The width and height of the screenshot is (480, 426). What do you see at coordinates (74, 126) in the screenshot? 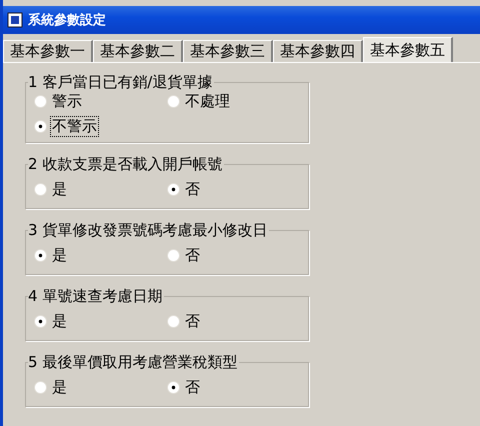
I see `option-label: 不警示` at bounding box center [74, 126].